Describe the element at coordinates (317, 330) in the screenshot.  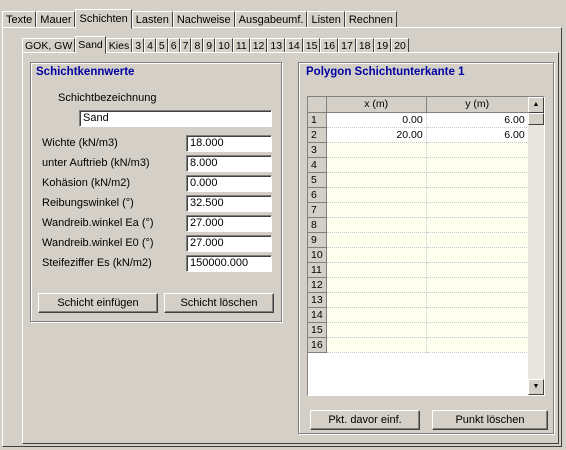
I see `row-number: 15` at that location.